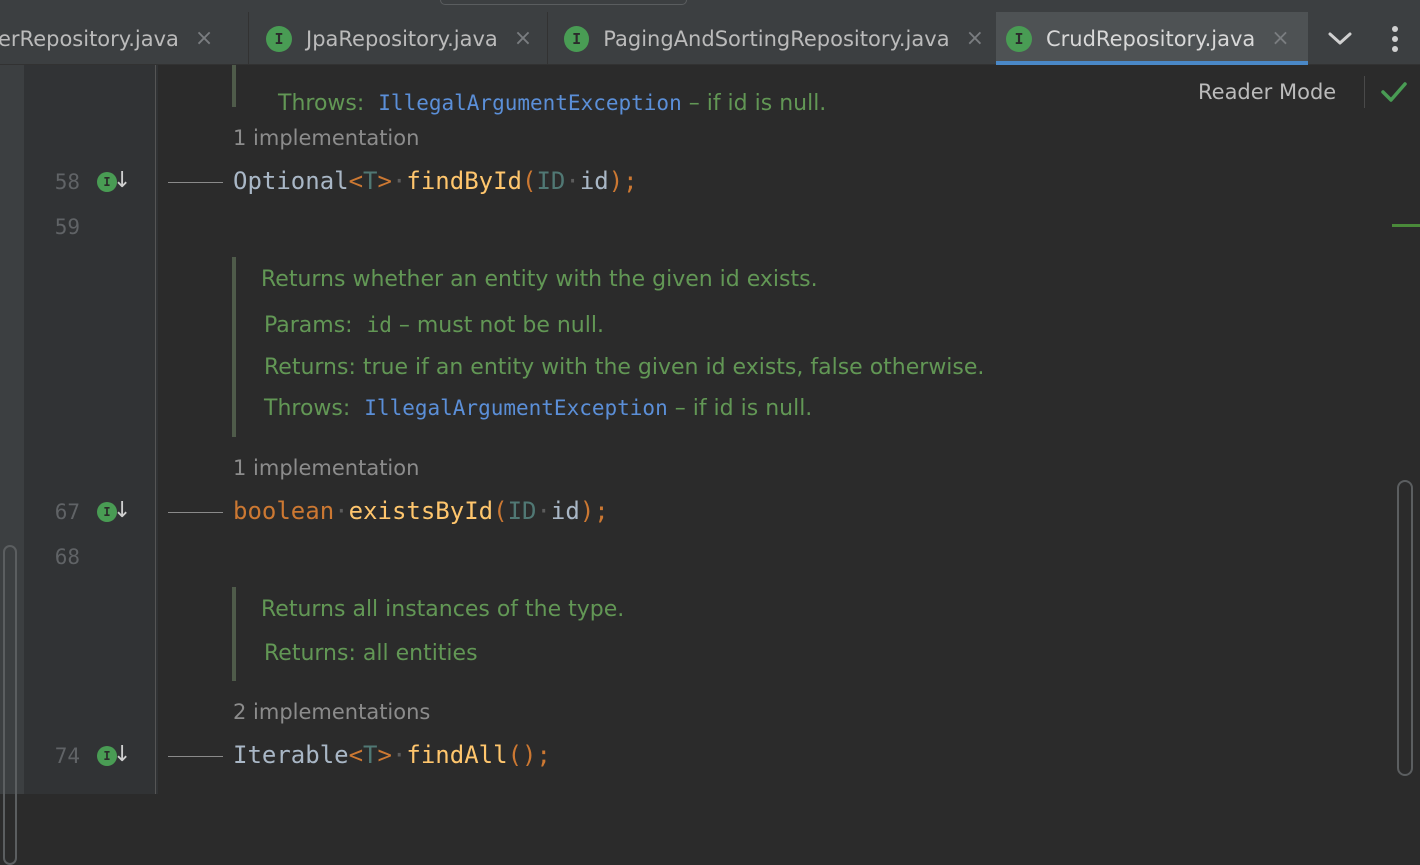 This screenshot has width=1420, height=865. I want to click on tab-paging-and-sorting-repository: I PagingAndSortingRepository.java ×, so click(774, 38).